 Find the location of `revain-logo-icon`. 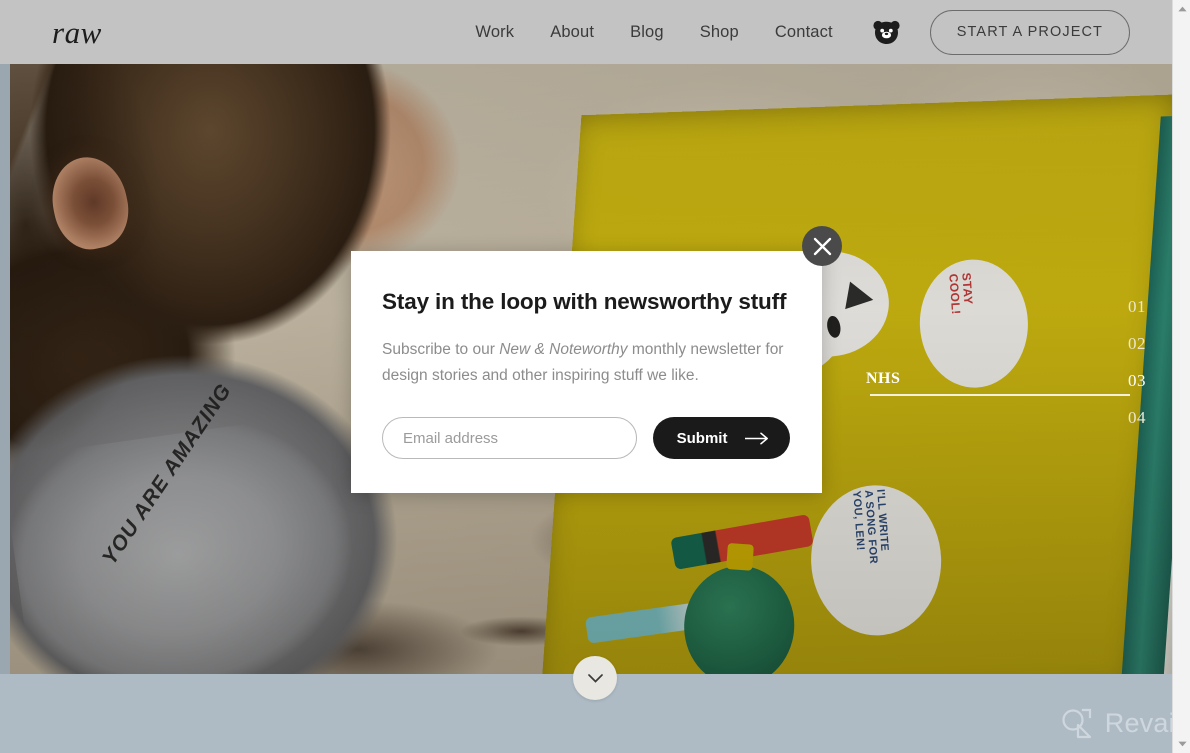

revain-logo-icon is located at coordinates (1076, 723).